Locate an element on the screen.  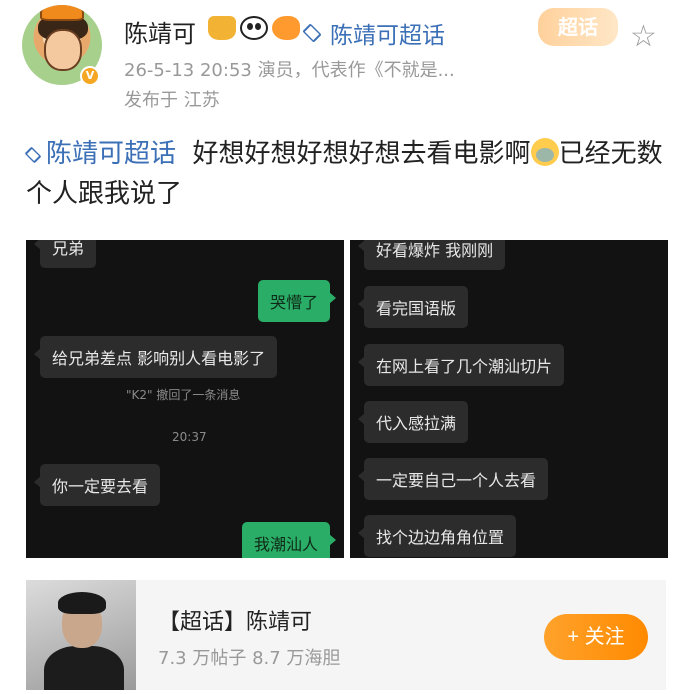
supertopic-cover-image is located at coordinates (81, 635).